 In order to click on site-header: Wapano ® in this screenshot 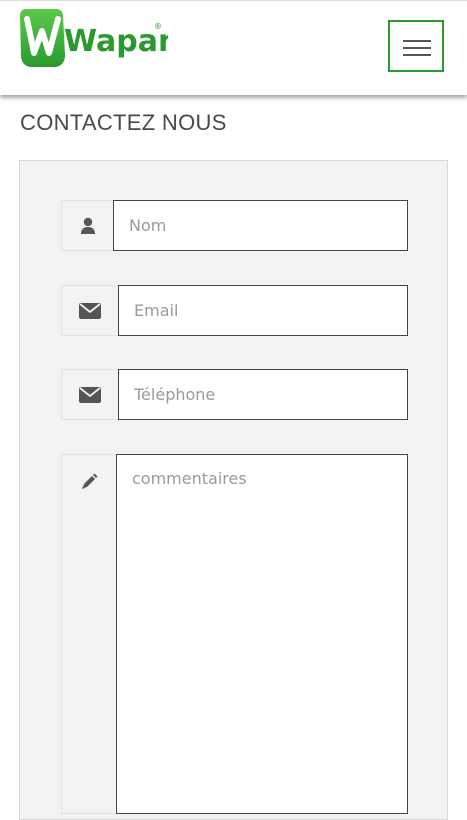, I will do `click(233, 47)`.